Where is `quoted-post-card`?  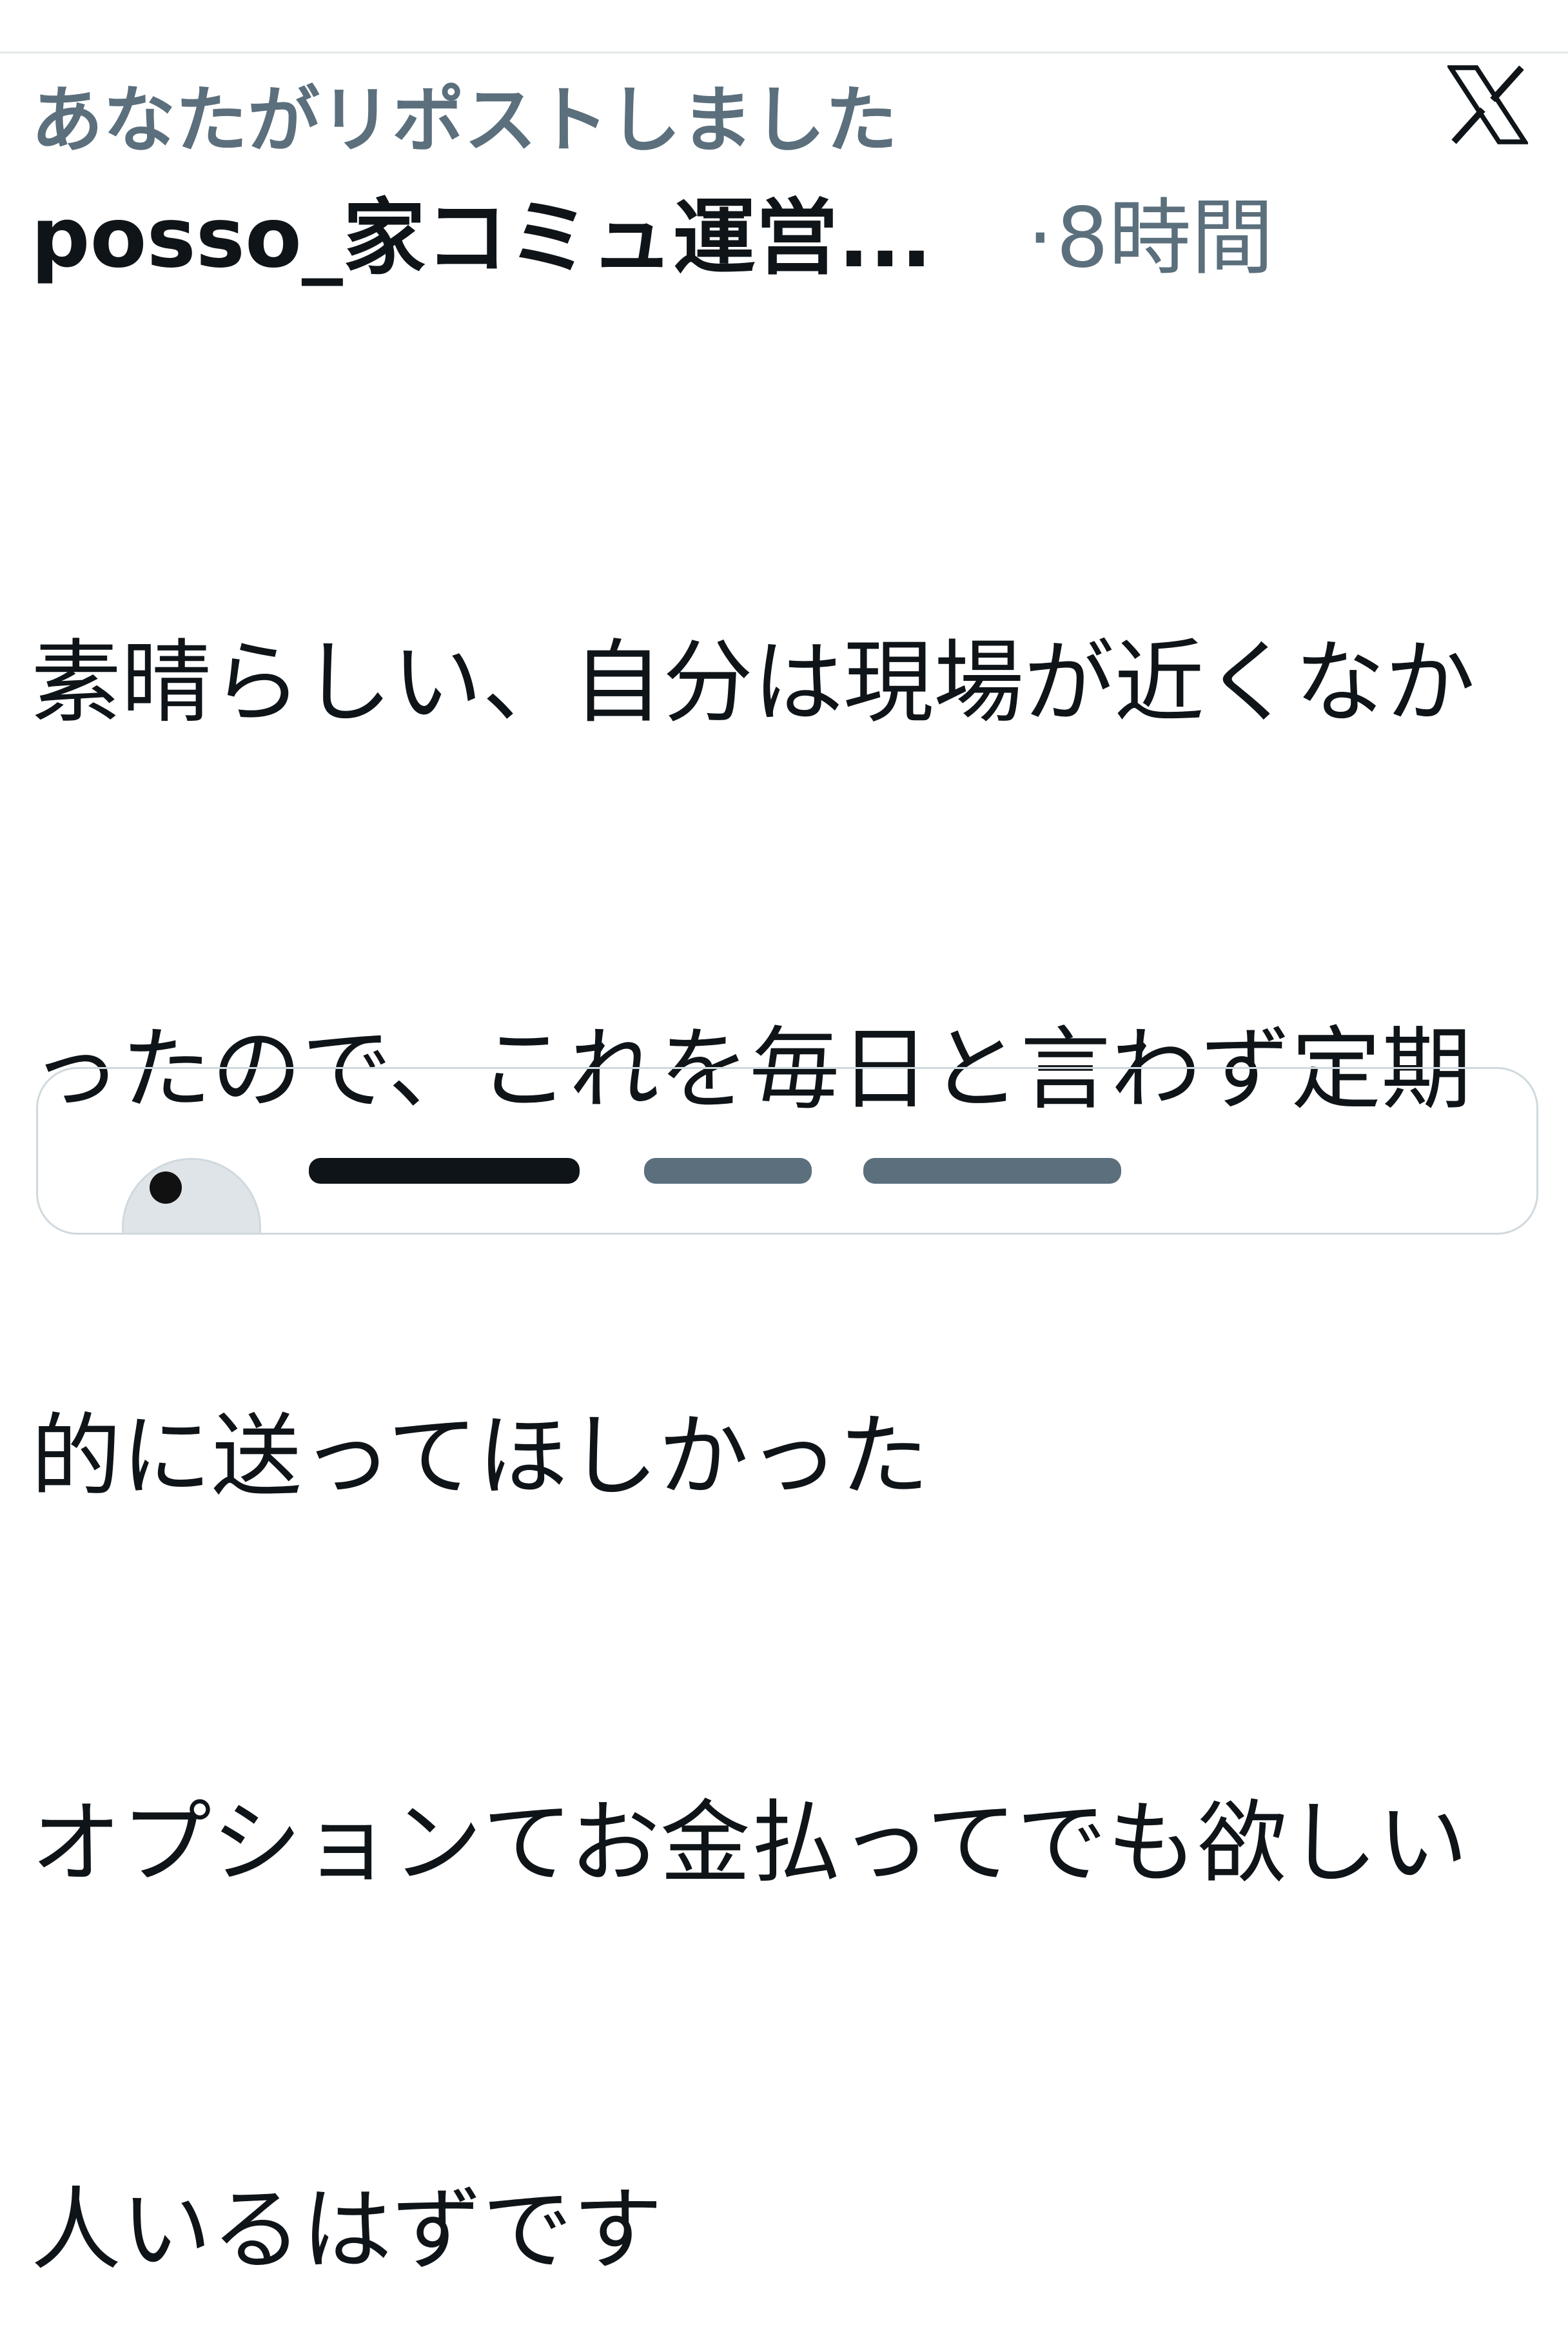 quoted-post-card is located at coordinates (787, 1151).